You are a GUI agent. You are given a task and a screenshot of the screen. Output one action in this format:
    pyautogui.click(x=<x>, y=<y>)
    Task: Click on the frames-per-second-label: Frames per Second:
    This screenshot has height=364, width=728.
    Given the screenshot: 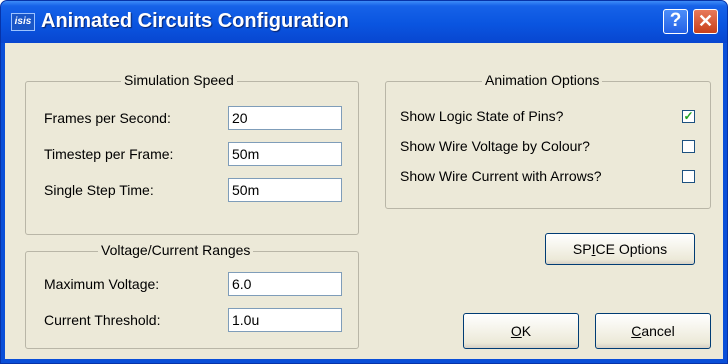 What is the action you would take?
    pyautogui.click(x=107, y=118)
    